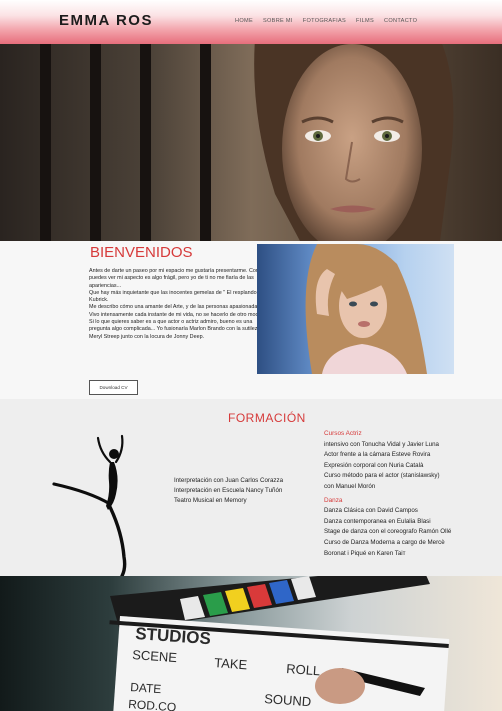 The width and height of the screenshot is (502, 711). I want to click on list-item: Curso de Danza Moderna a cargo de Mercè, so click(384, 542).